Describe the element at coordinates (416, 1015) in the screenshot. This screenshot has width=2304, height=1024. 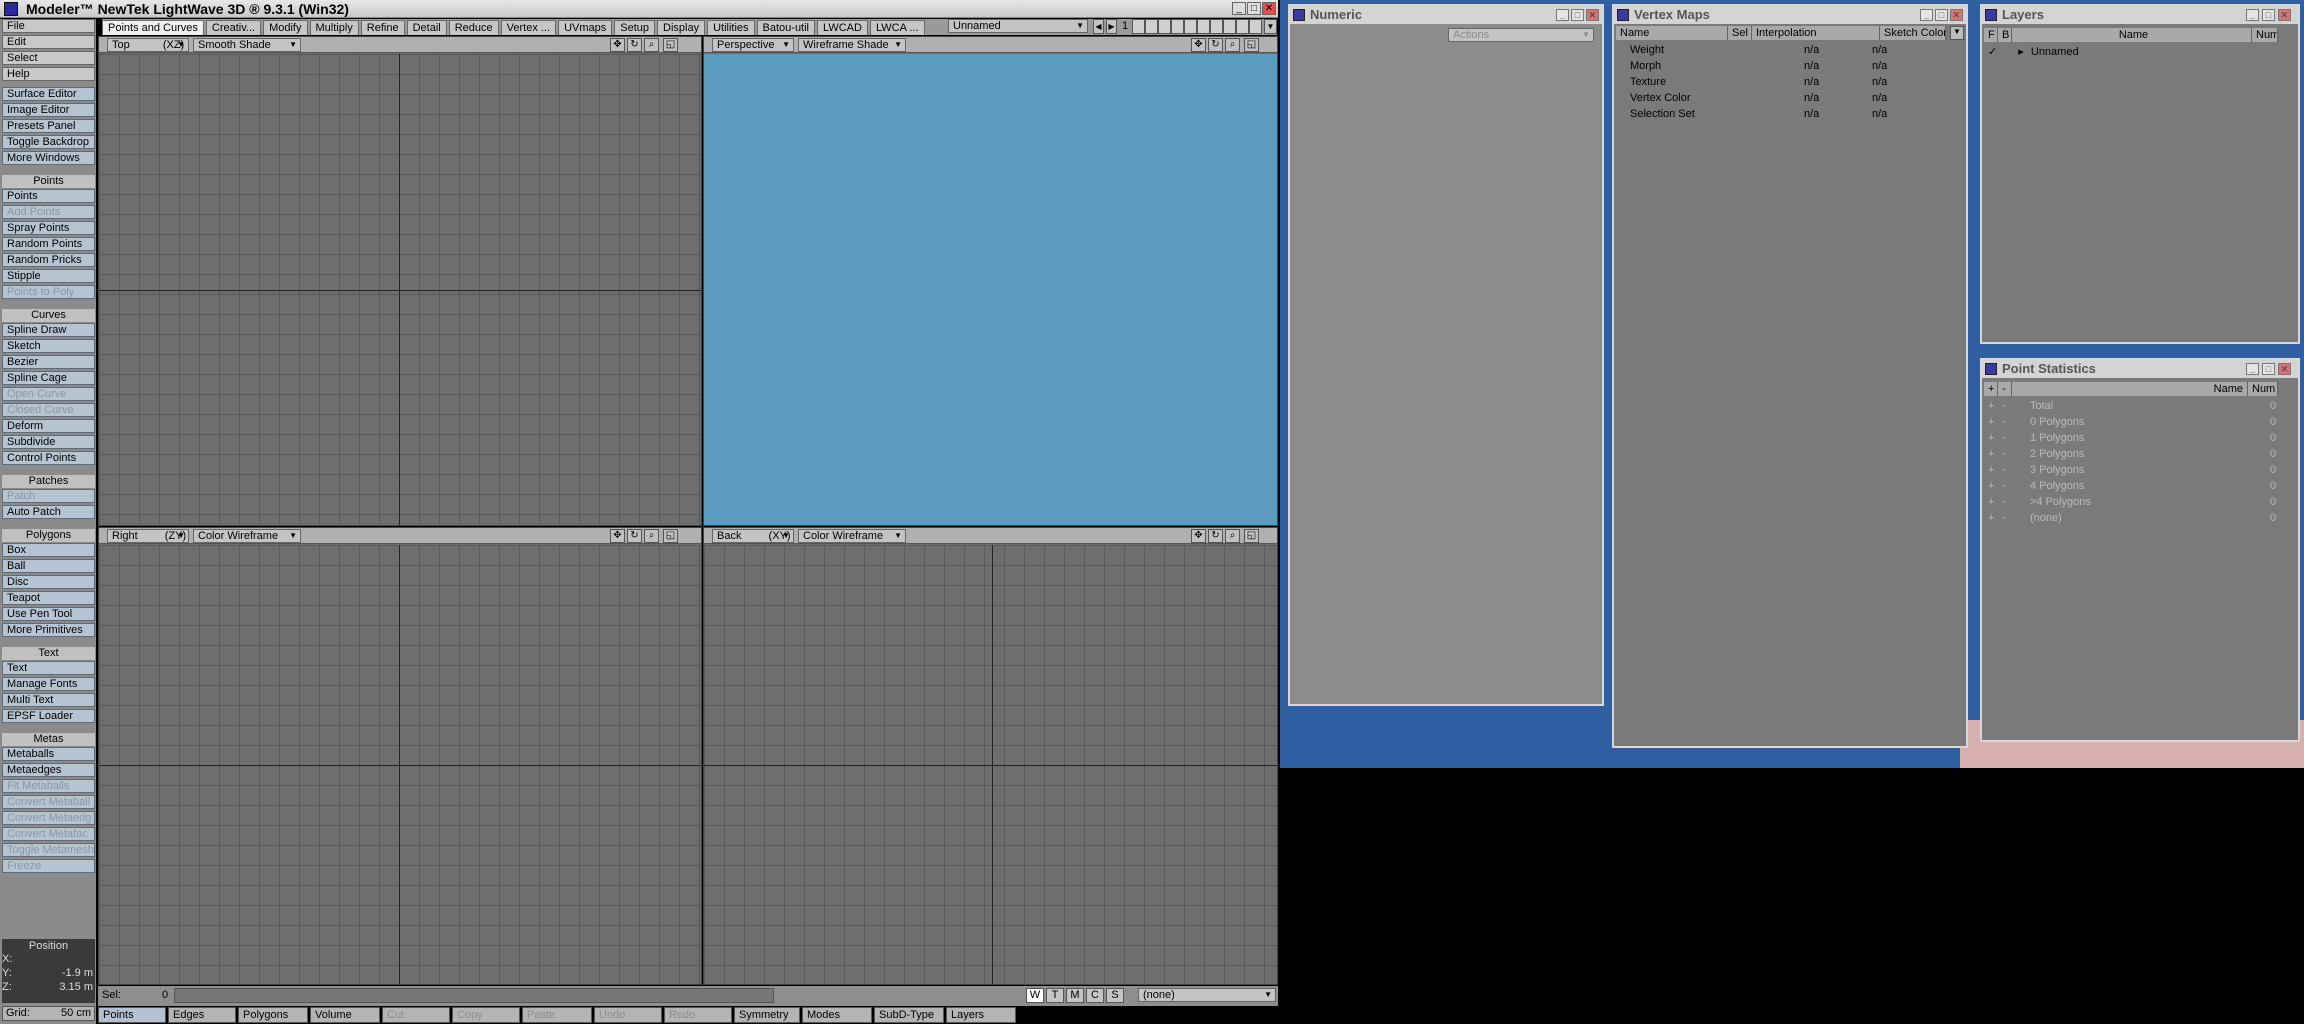
I see `bottom-button-cut: Cut` at that location.